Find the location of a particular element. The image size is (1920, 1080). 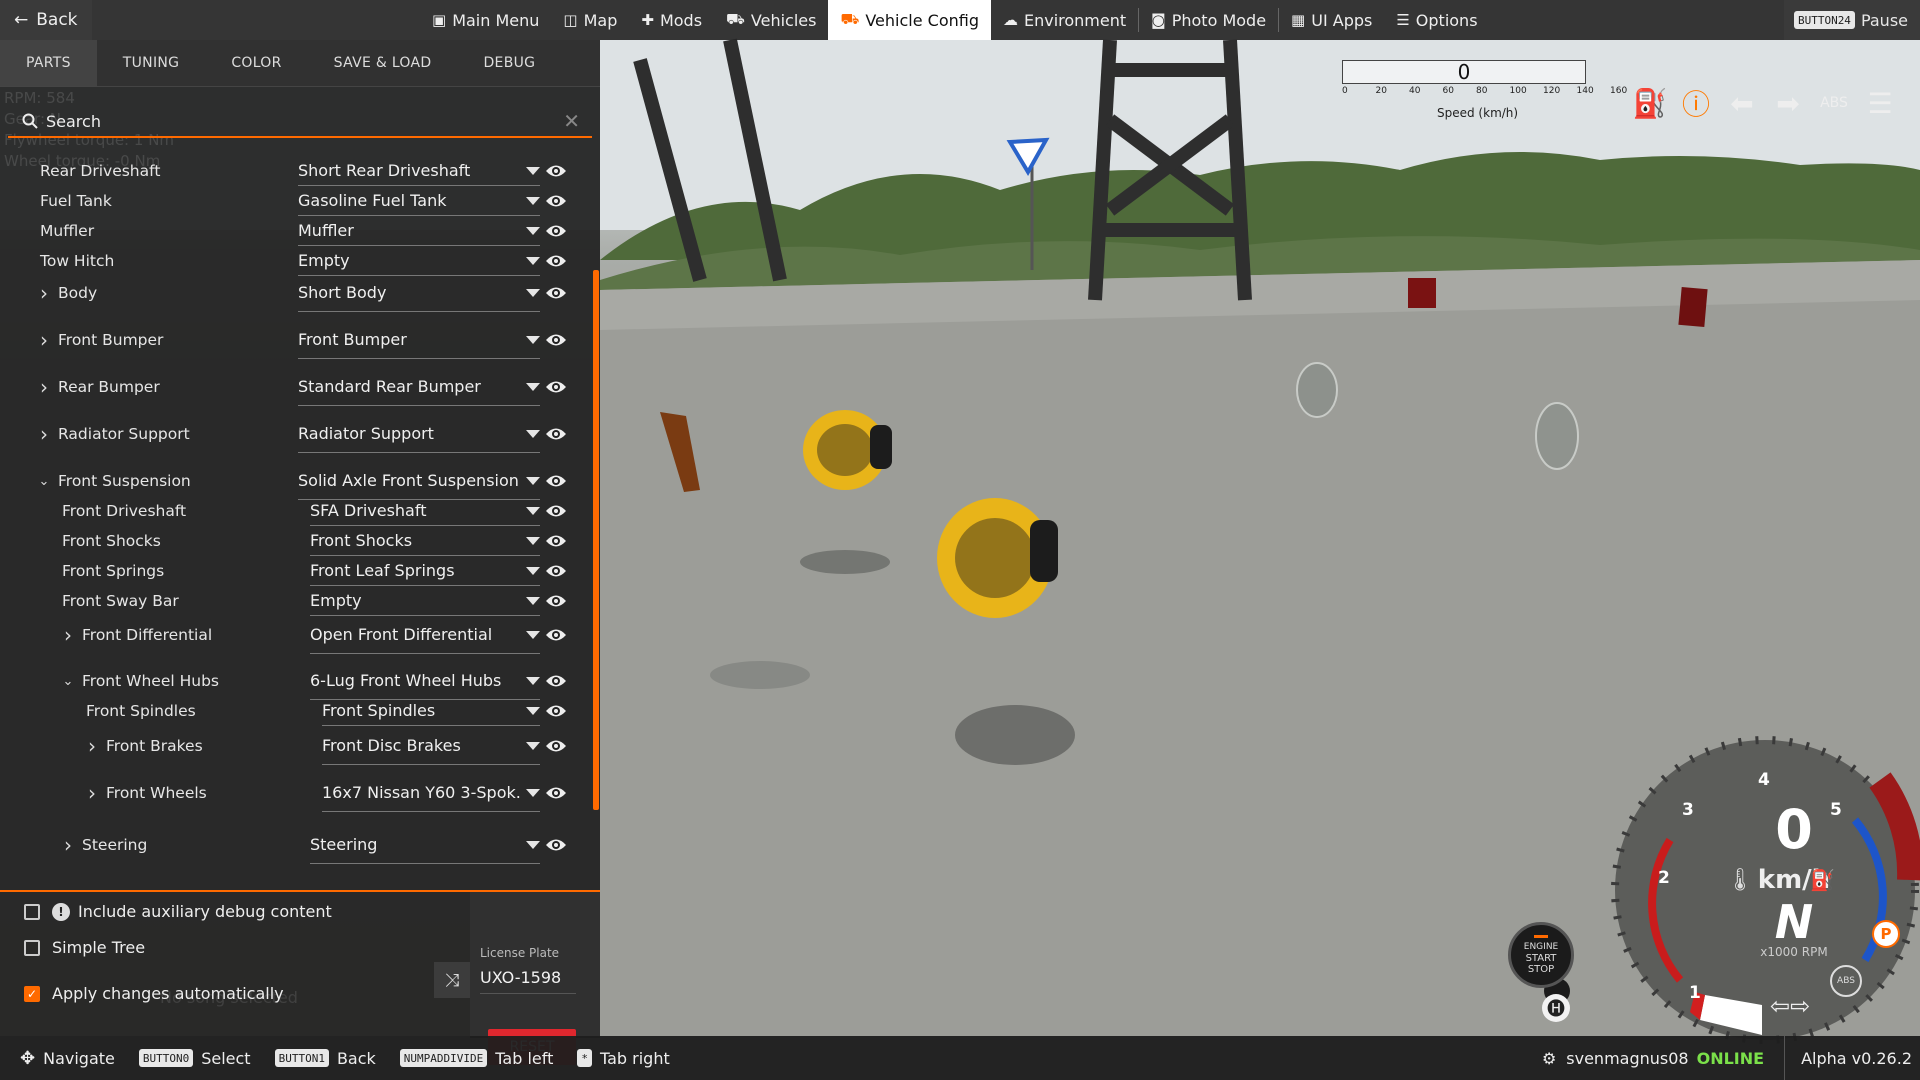

nav-vehicle-config: ⛟ Vehicle Config is located at coordinates (909, 20).